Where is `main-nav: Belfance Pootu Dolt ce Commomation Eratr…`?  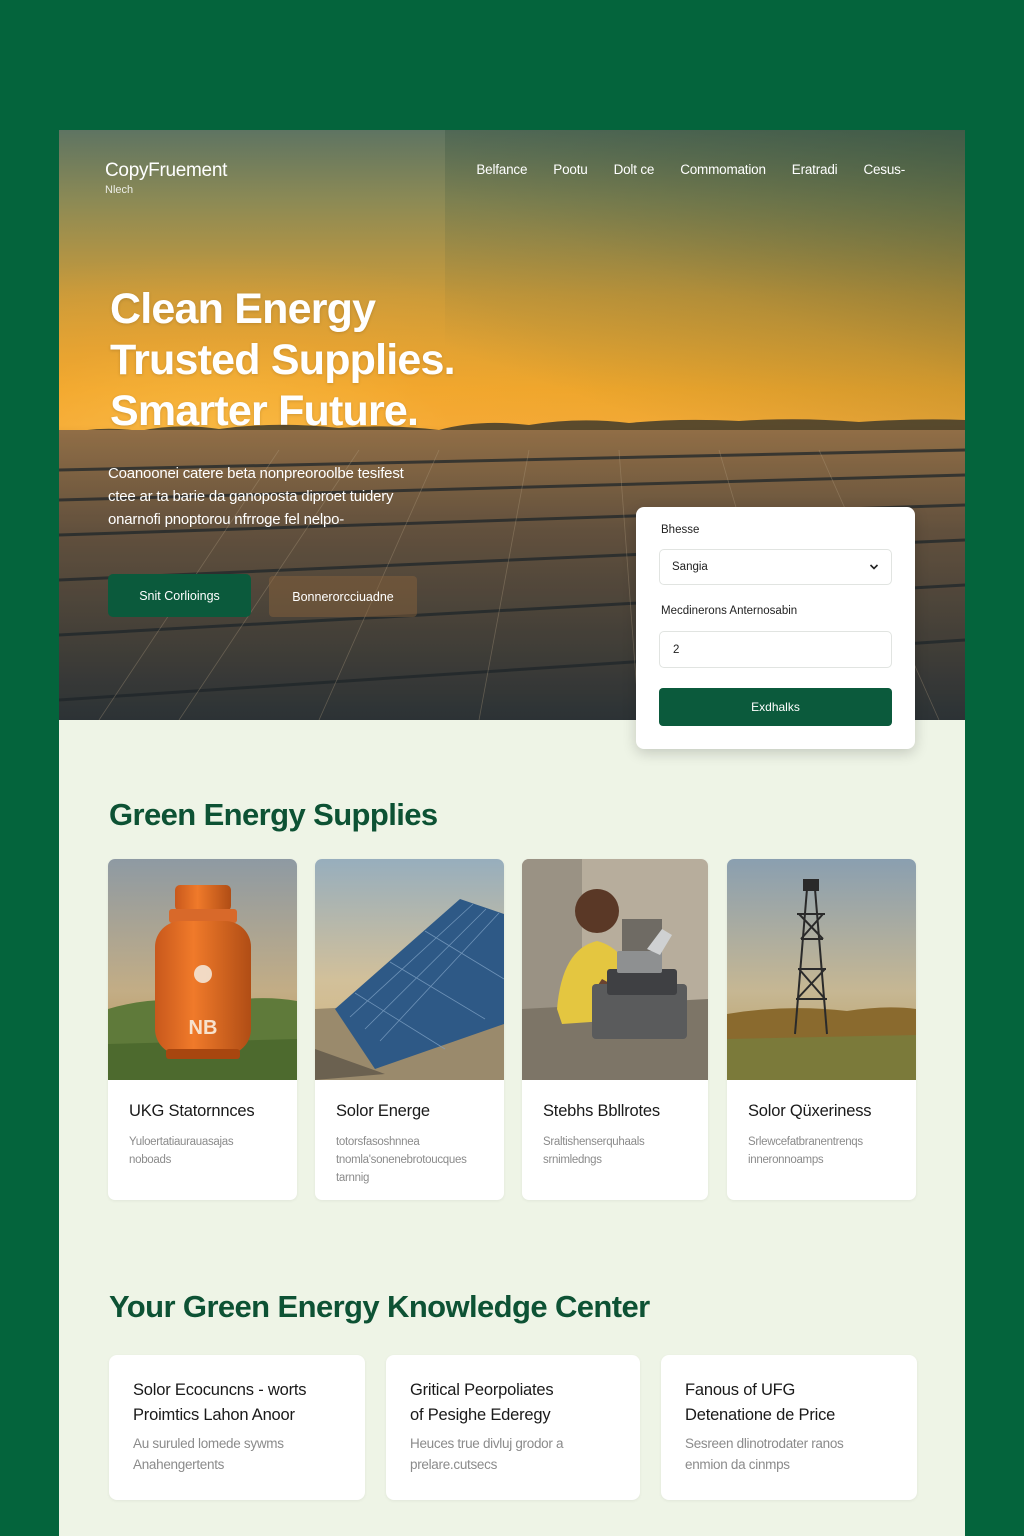
main-nav: Belfance Pootu Dolt ce Commomation Eratr… is located at coordinates (690, 169).